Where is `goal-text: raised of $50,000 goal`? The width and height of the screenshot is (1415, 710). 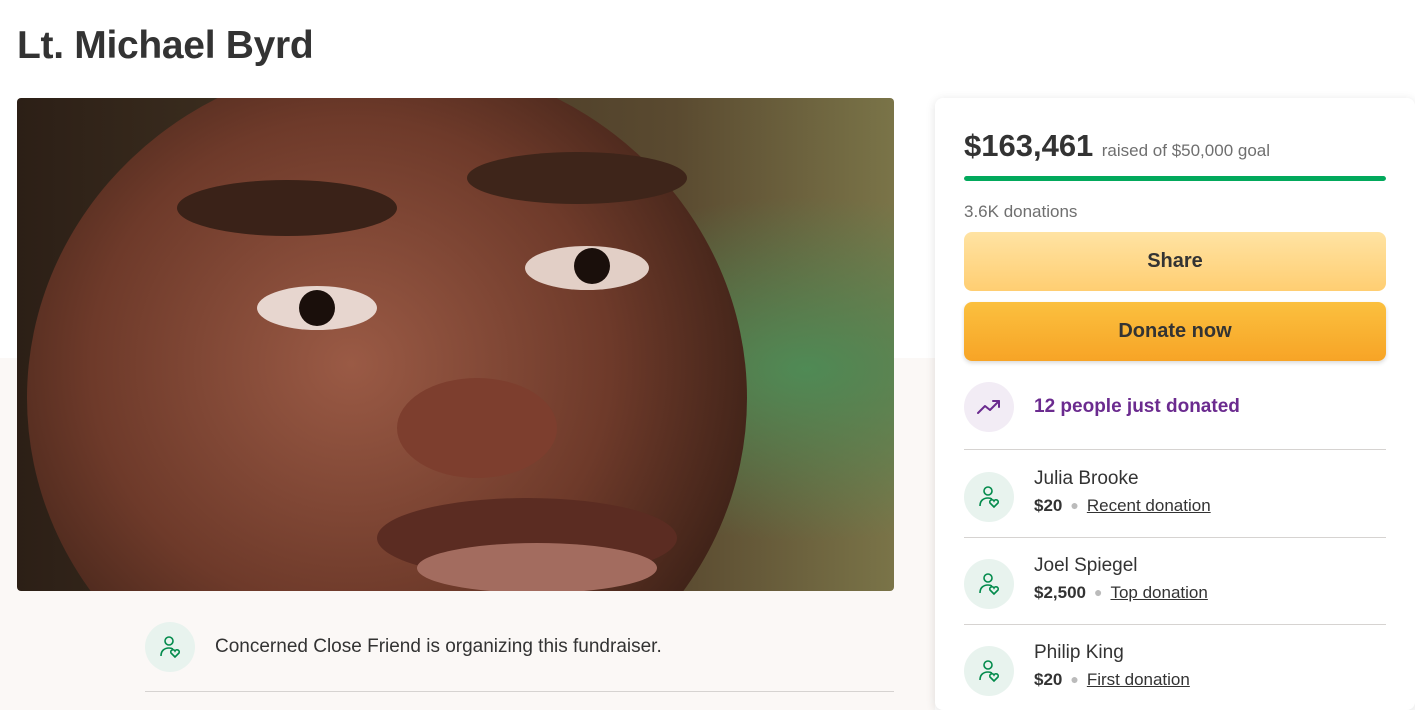 goal-text: raised of $50,000 goal is located at coordinates (1186, 150).